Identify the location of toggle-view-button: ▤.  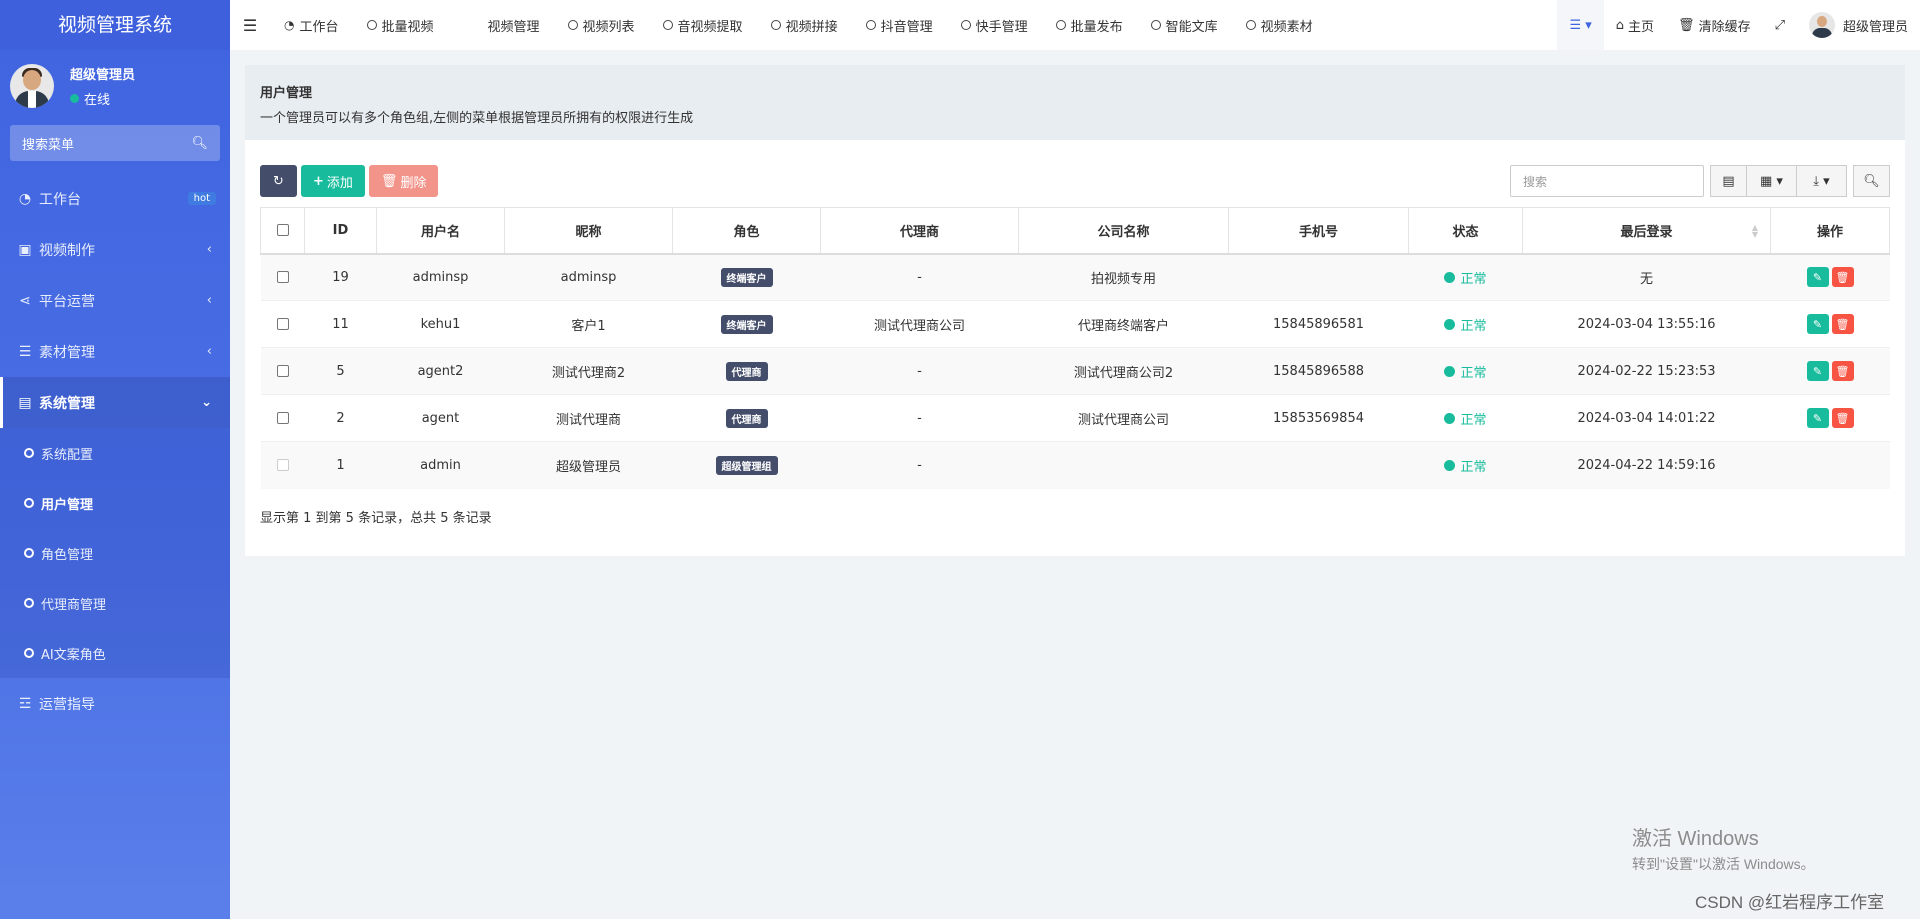
(1728, 181).